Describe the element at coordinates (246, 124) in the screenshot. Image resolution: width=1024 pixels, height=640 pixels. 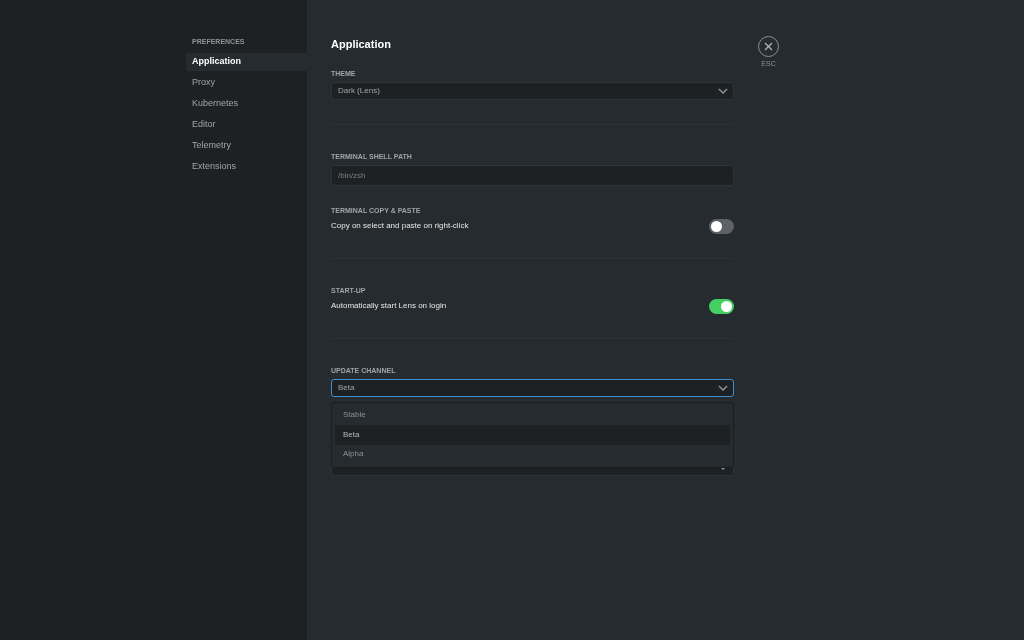
I see `sidebar-item: Editor` at that location.